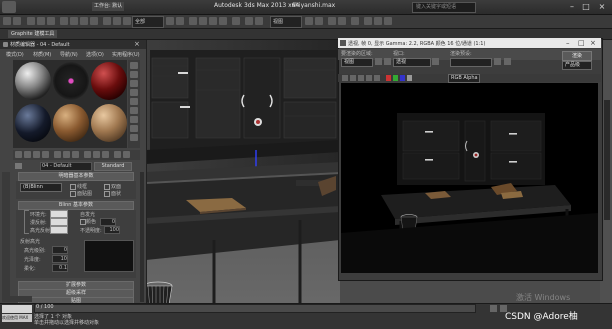  Describe the element at coordinates (59, 230) in the screenshot. I see `specular-color-swatch` at that location.